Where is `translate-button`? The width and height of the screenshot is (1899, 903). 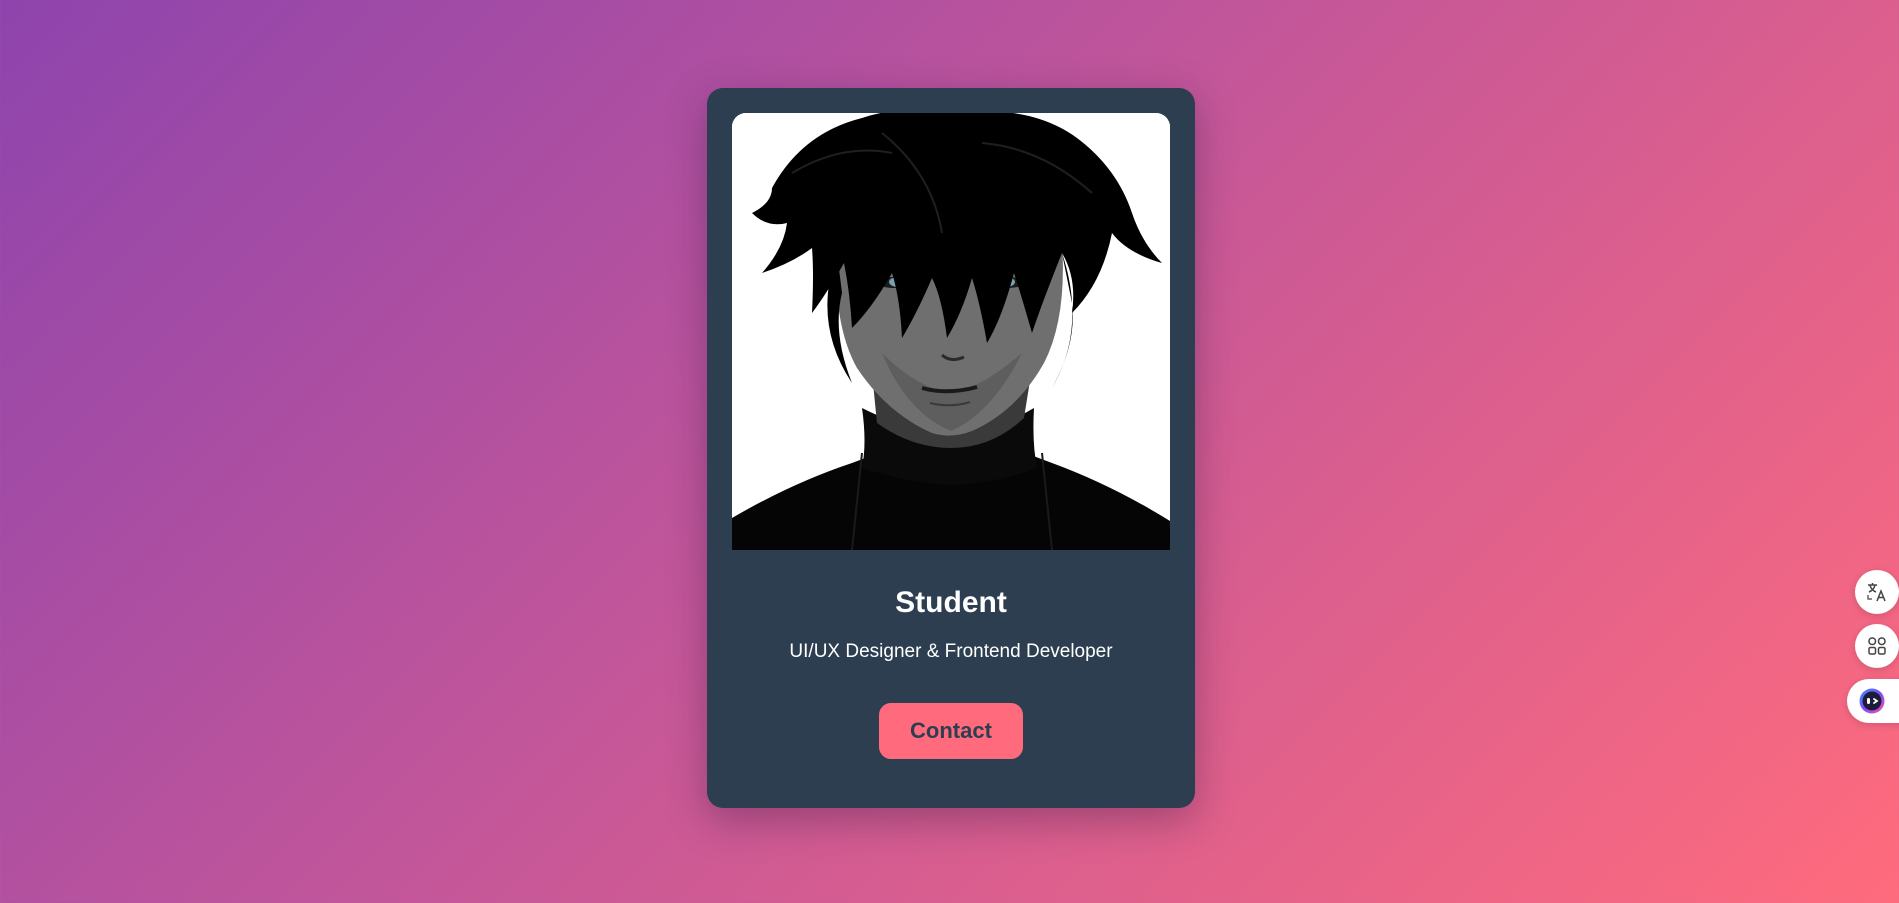
translate-button is located at coordinates (1877, 592).